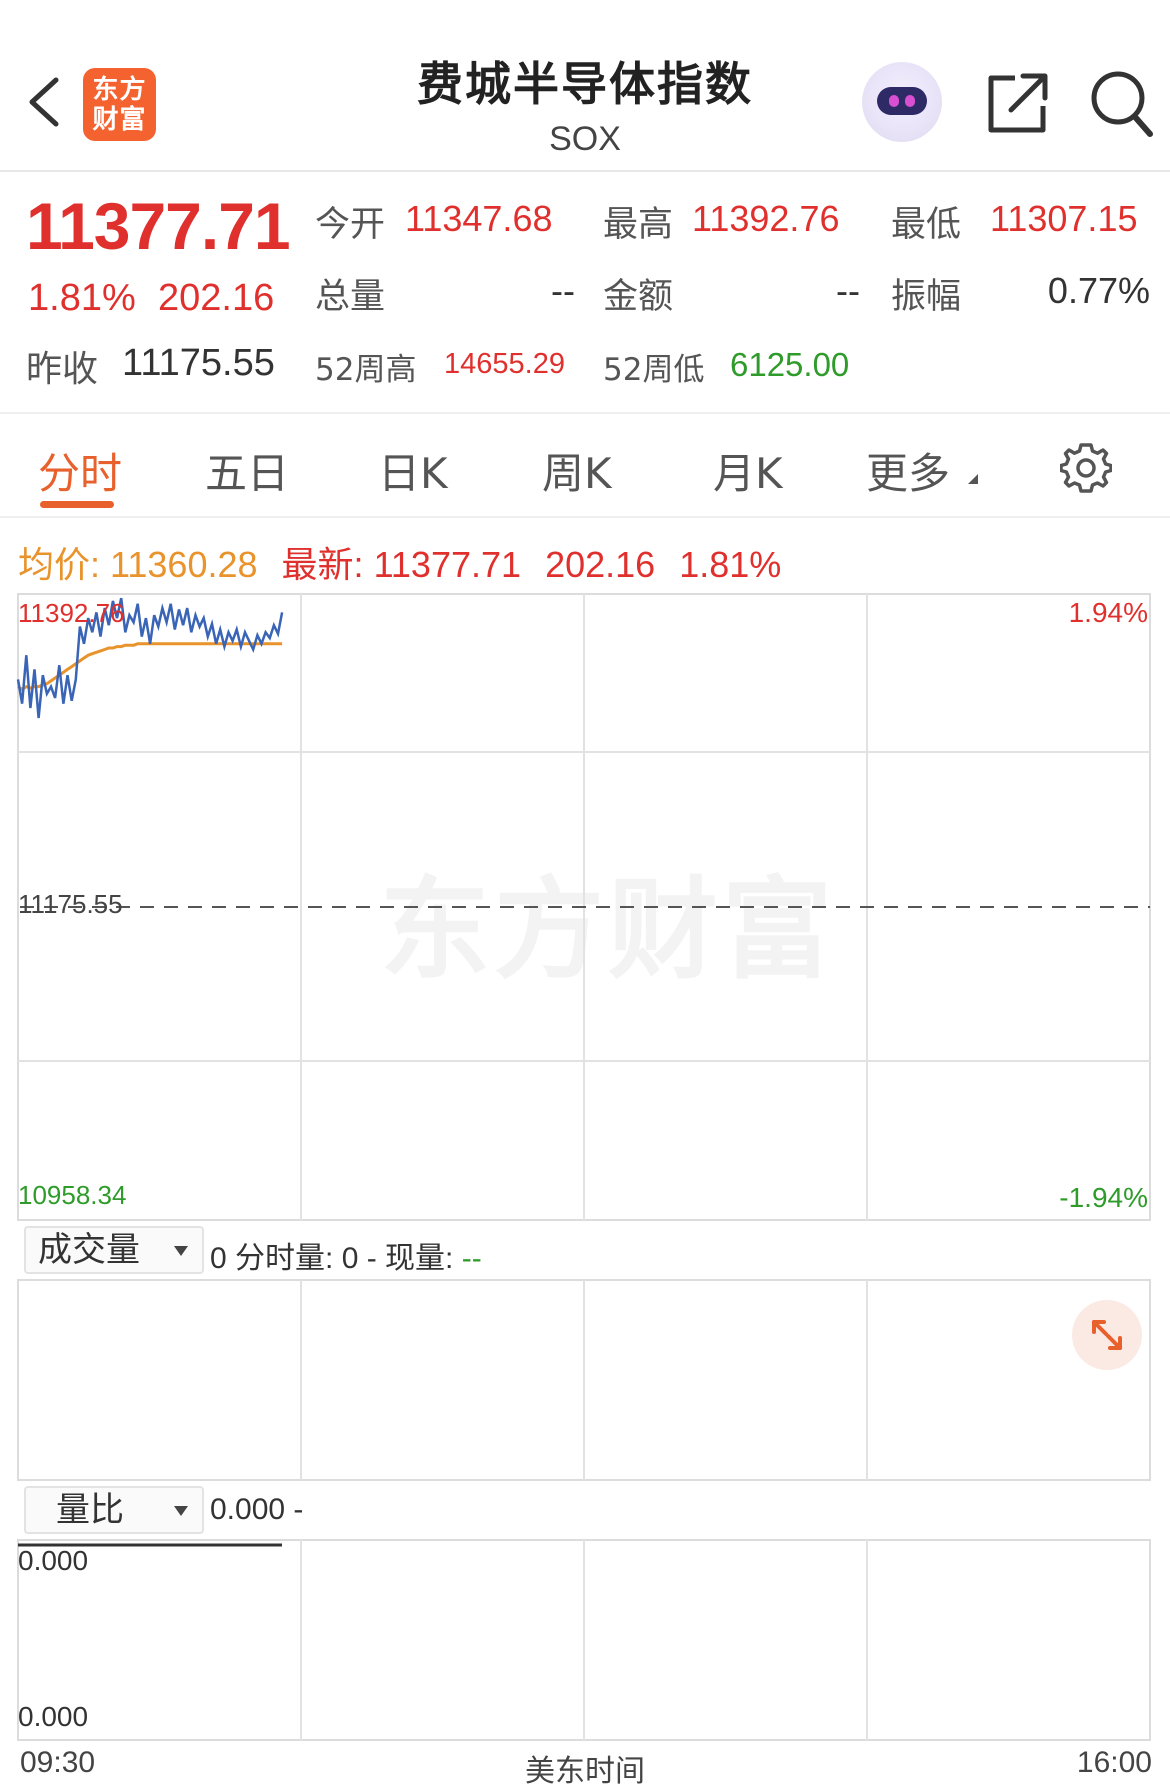  I want to click on time-axis-end: 16:00, so click(1114, 1762).